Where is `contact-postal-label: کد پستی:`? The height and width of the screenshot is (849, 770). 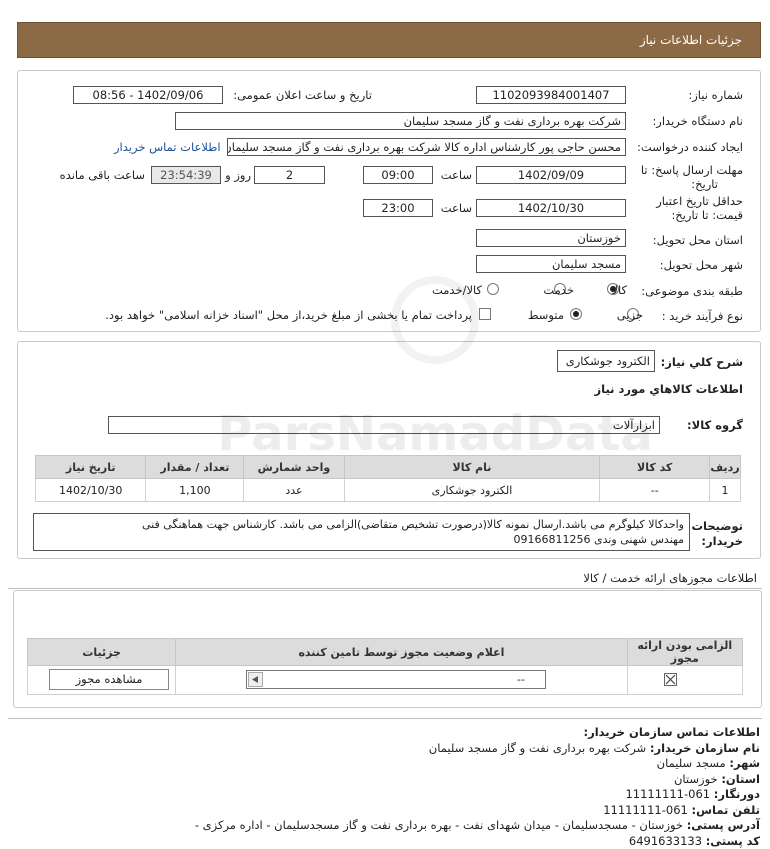 contact-postal-label: کد پستی: is located at coordinates (732, 840).